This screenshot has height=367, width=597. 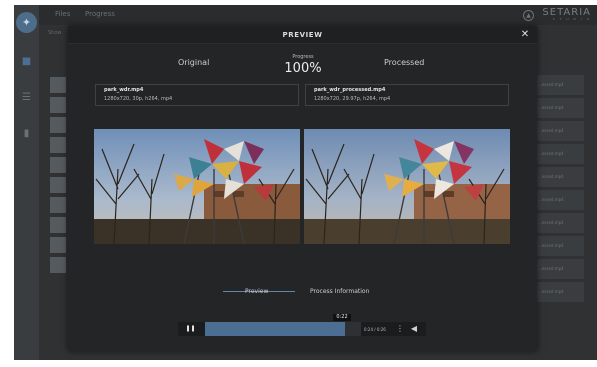 I want to click on processed-video, so click(x=407, y=186).